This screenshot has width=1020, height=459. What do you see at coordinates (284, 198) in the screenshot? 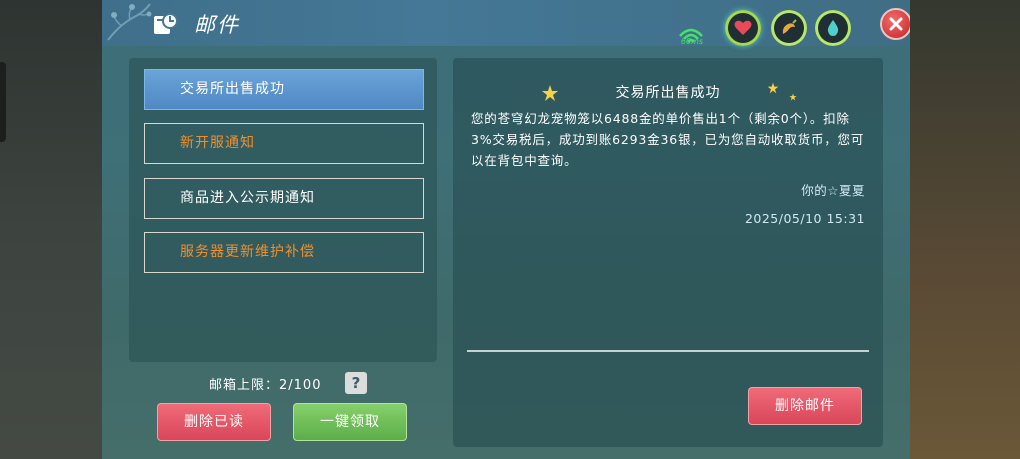
I see `mail-item-publicity-notice: 商品进入公示期通知` at bounding box center [284, 198].